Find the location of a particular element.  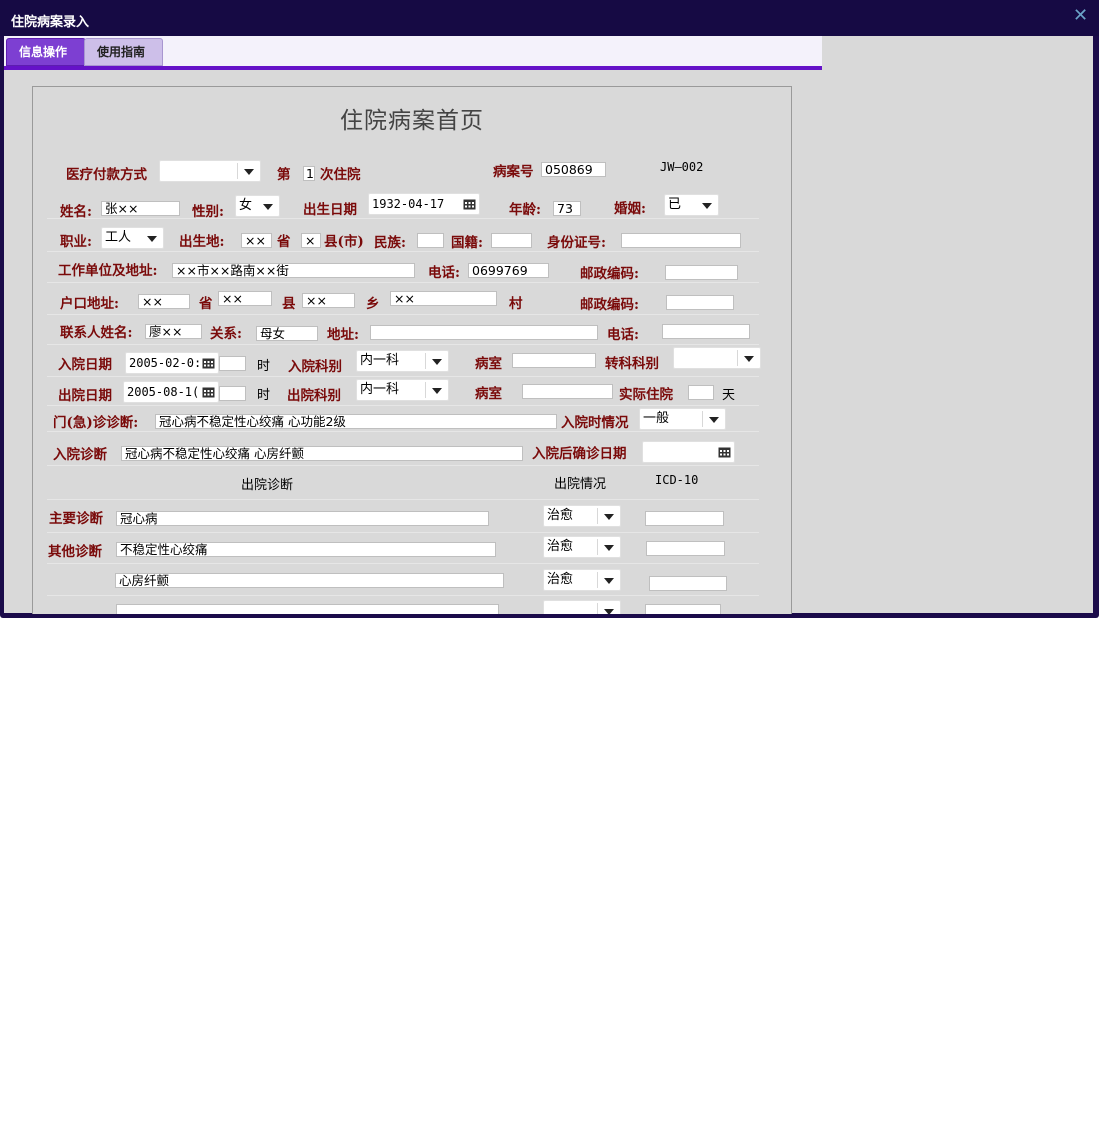

birth-date-input: 1932-04-17 is located at coordinates (424, 204).